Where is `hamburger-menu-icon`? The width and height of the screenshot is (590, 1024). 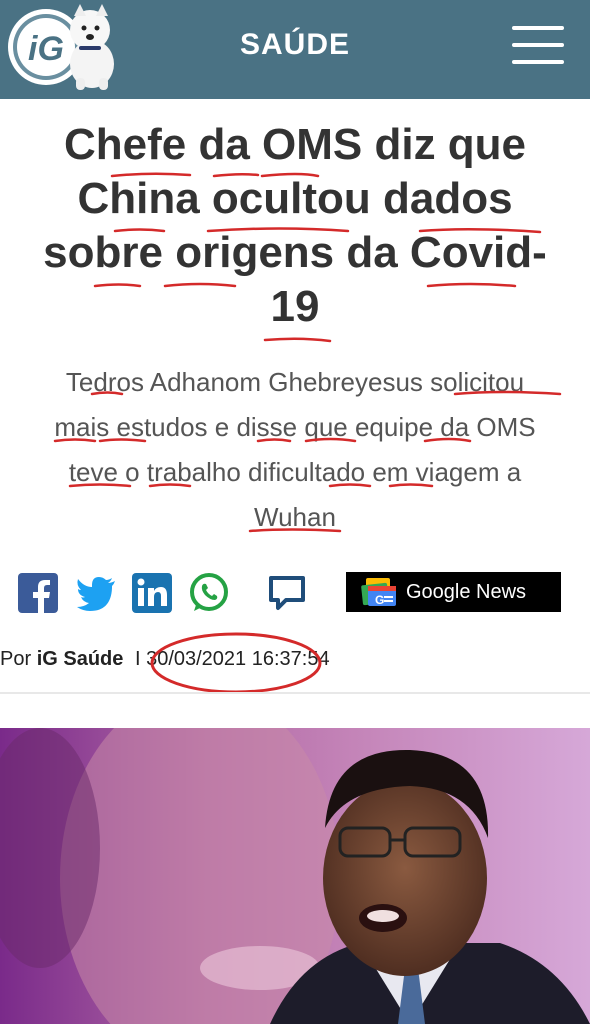
hamburger-menu-icon is located at coordinates (538, 45).